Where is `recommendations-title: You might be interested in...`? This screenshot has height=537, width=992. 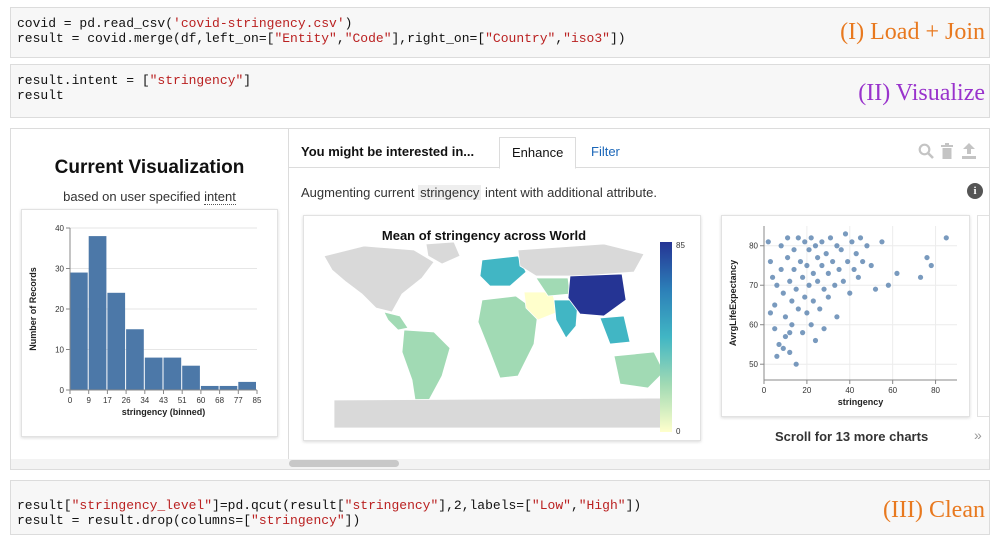
recommendations-title: You might be interested in... is located at coordinates (388, 151).